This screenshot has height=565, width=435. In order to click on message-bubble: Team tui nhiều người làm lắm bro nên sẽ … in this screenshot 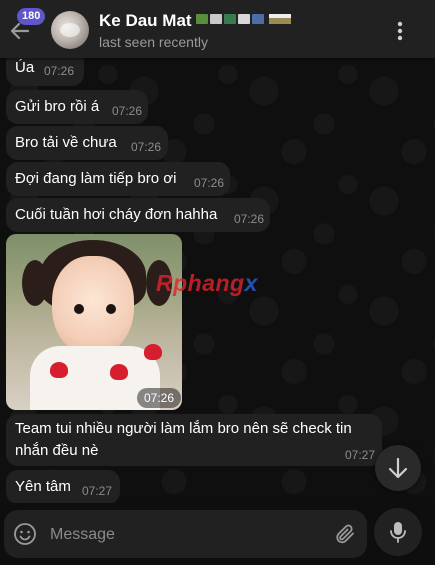, I will do `click(194, 440)`.